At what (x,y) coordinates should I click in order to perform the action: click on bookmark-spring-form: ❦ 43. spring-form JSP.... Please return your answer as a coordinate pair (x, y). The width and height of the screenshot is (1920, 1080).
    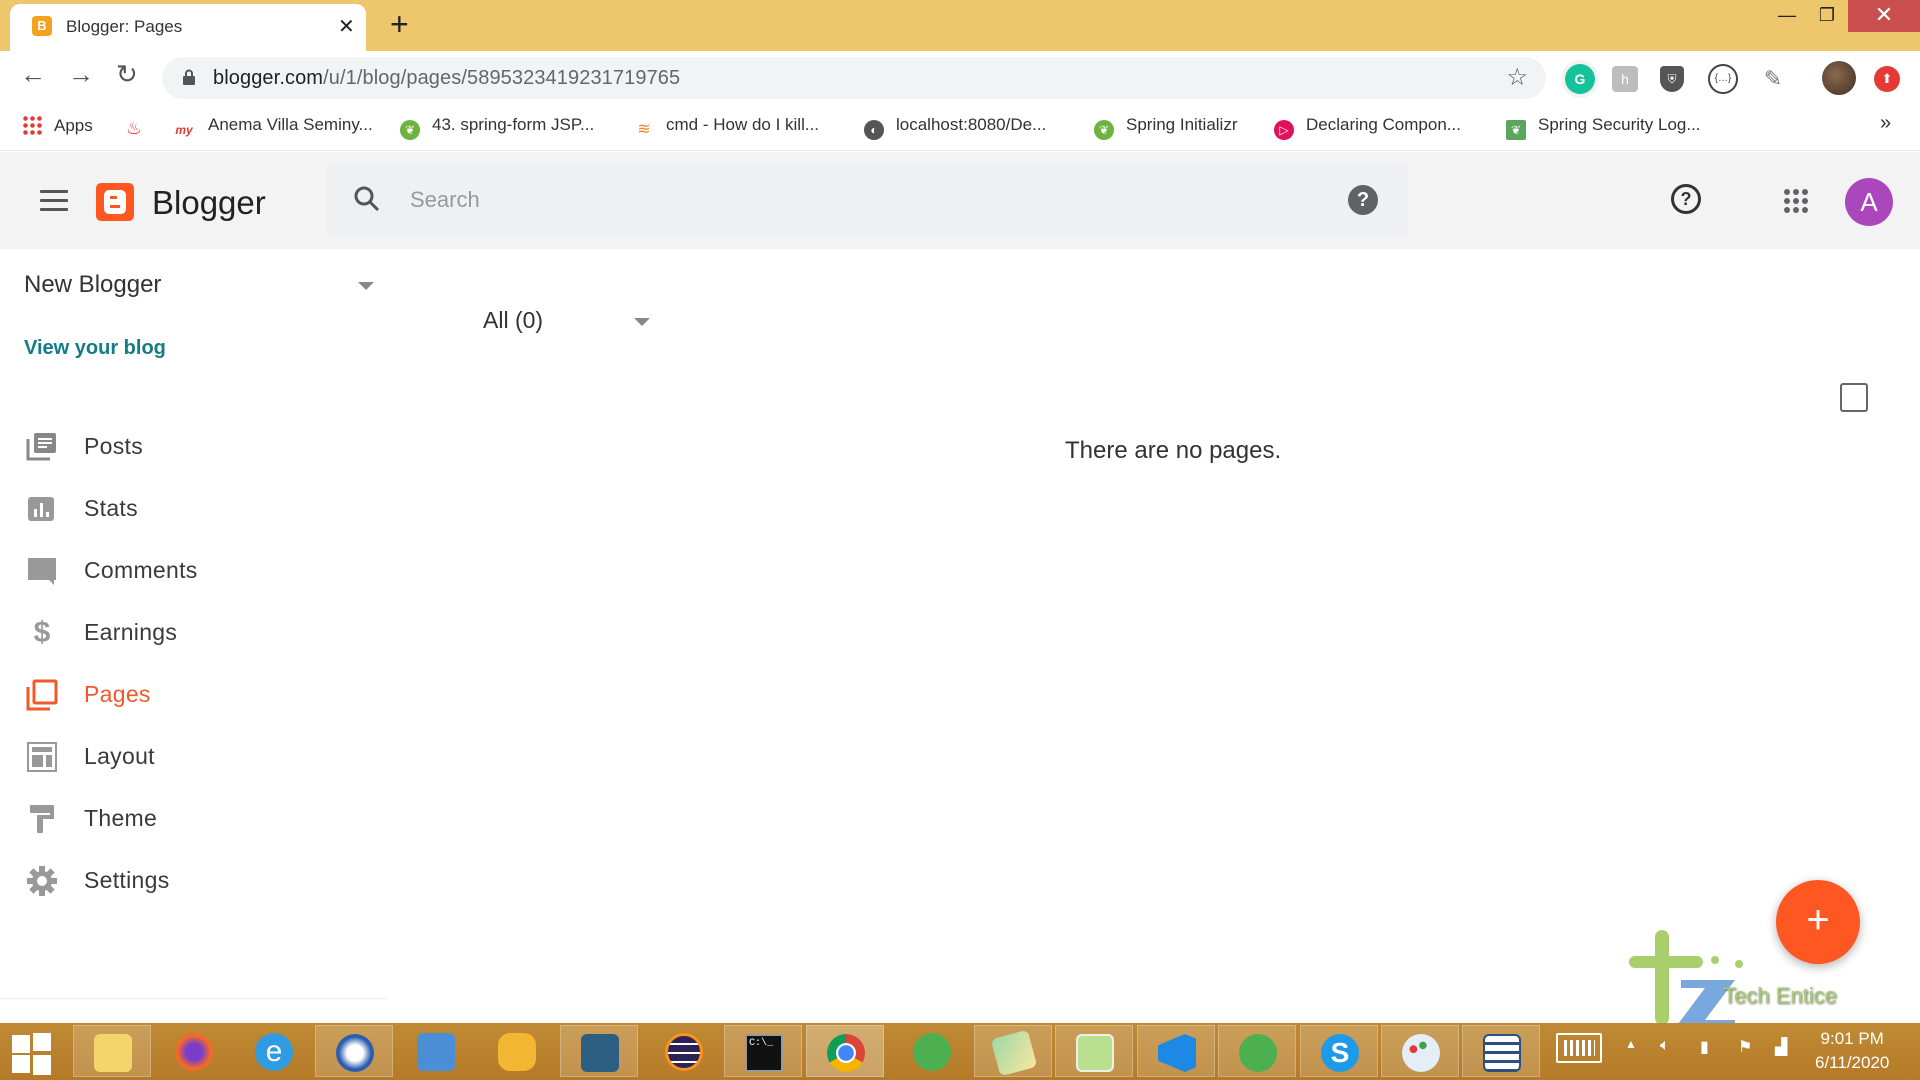
    Looking at the image, I should click on (497, 127).